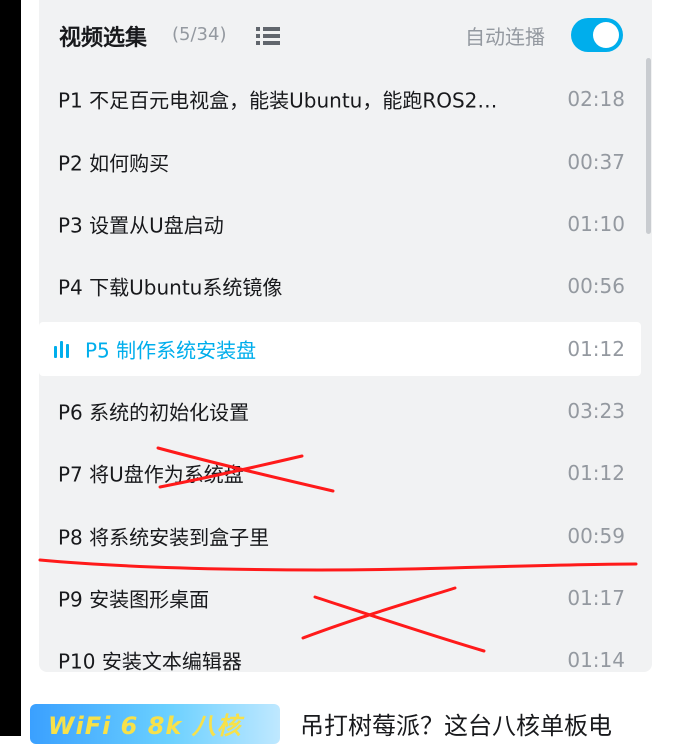  I want to click on episode-count: (5/34), so click(199, 34).